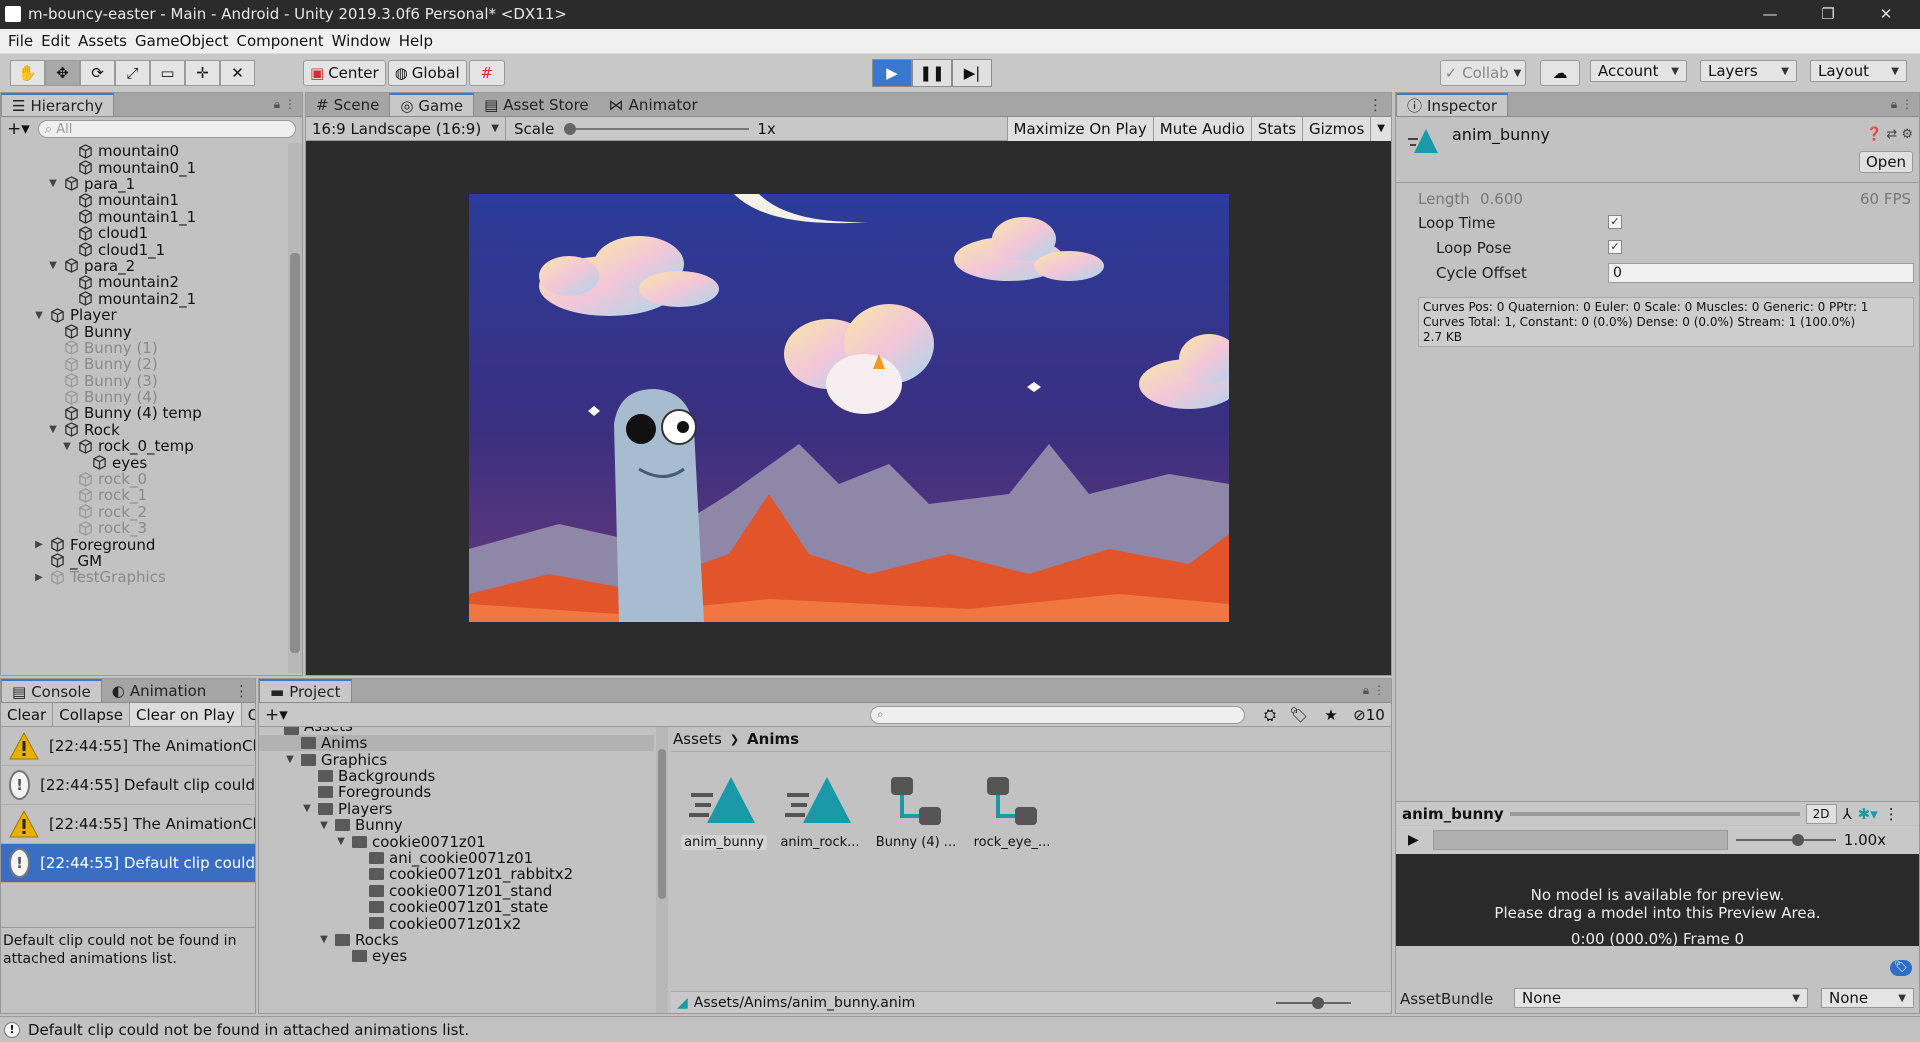 Image resolution: width=1920 pixels, height=1042 pixels. What do you see at coordinates (427, 73) in the screenshot?
I see `pivot-global-button: ◍ Global` at bounding box center [427, 73].